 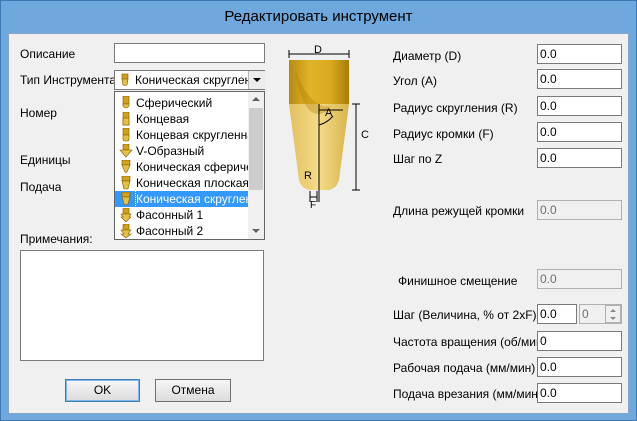 I want to click on feed-rate-input: 0.0, so click(x=579, y=367).